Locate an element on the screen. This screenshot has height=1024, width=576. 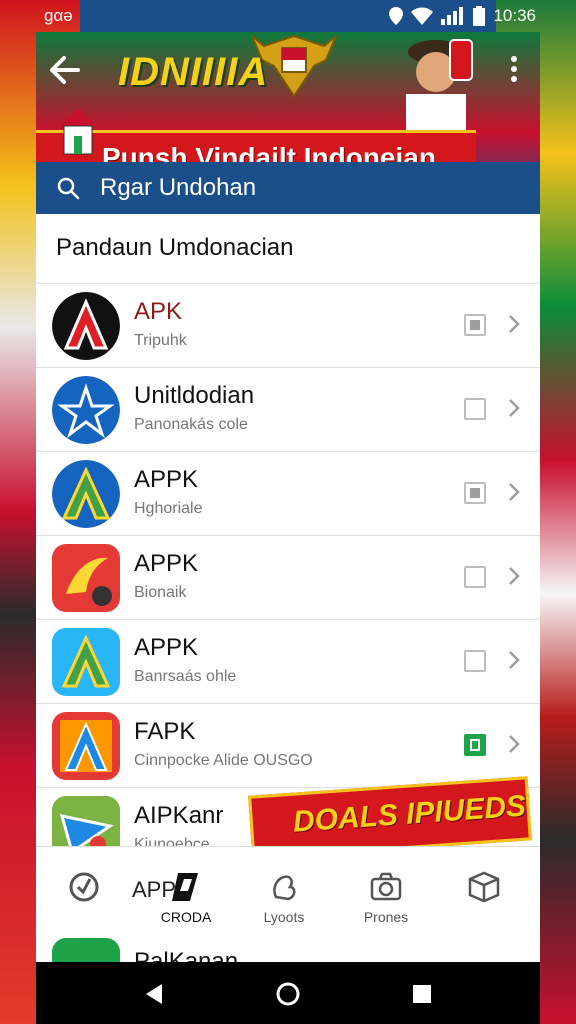
nav-item-refresh is located at coordinates (84, 893).